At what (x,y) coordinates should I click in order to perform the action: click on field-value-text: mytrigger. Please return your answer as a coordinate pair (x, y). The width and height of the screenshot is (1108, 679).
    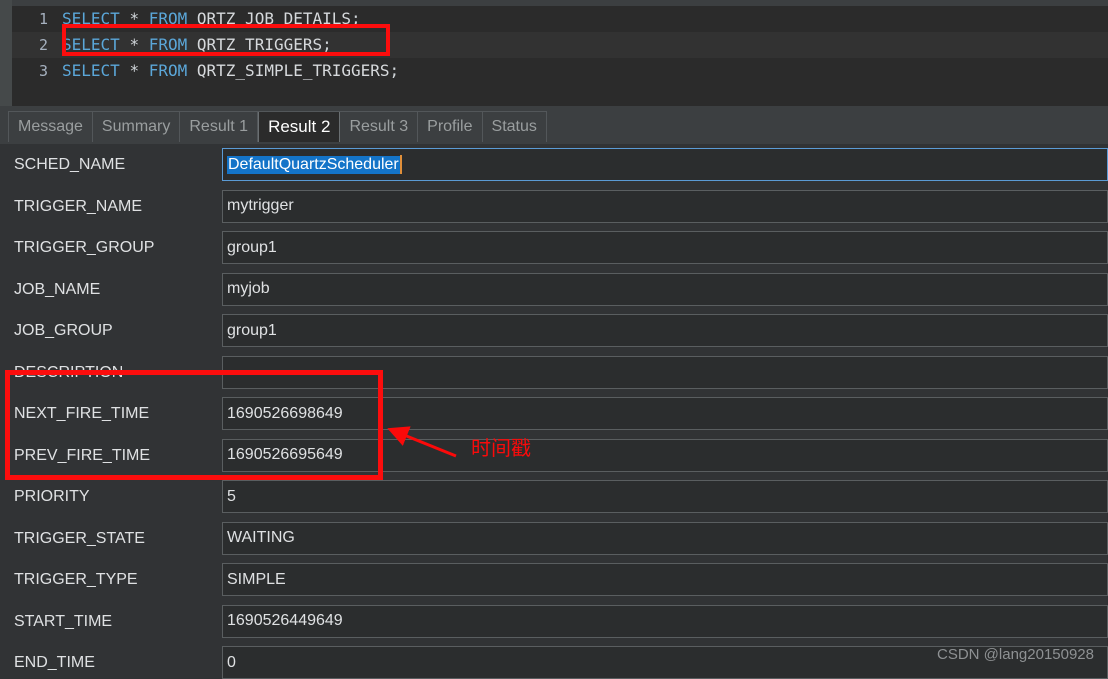
    Looking at the image, I should click on (260, 205).